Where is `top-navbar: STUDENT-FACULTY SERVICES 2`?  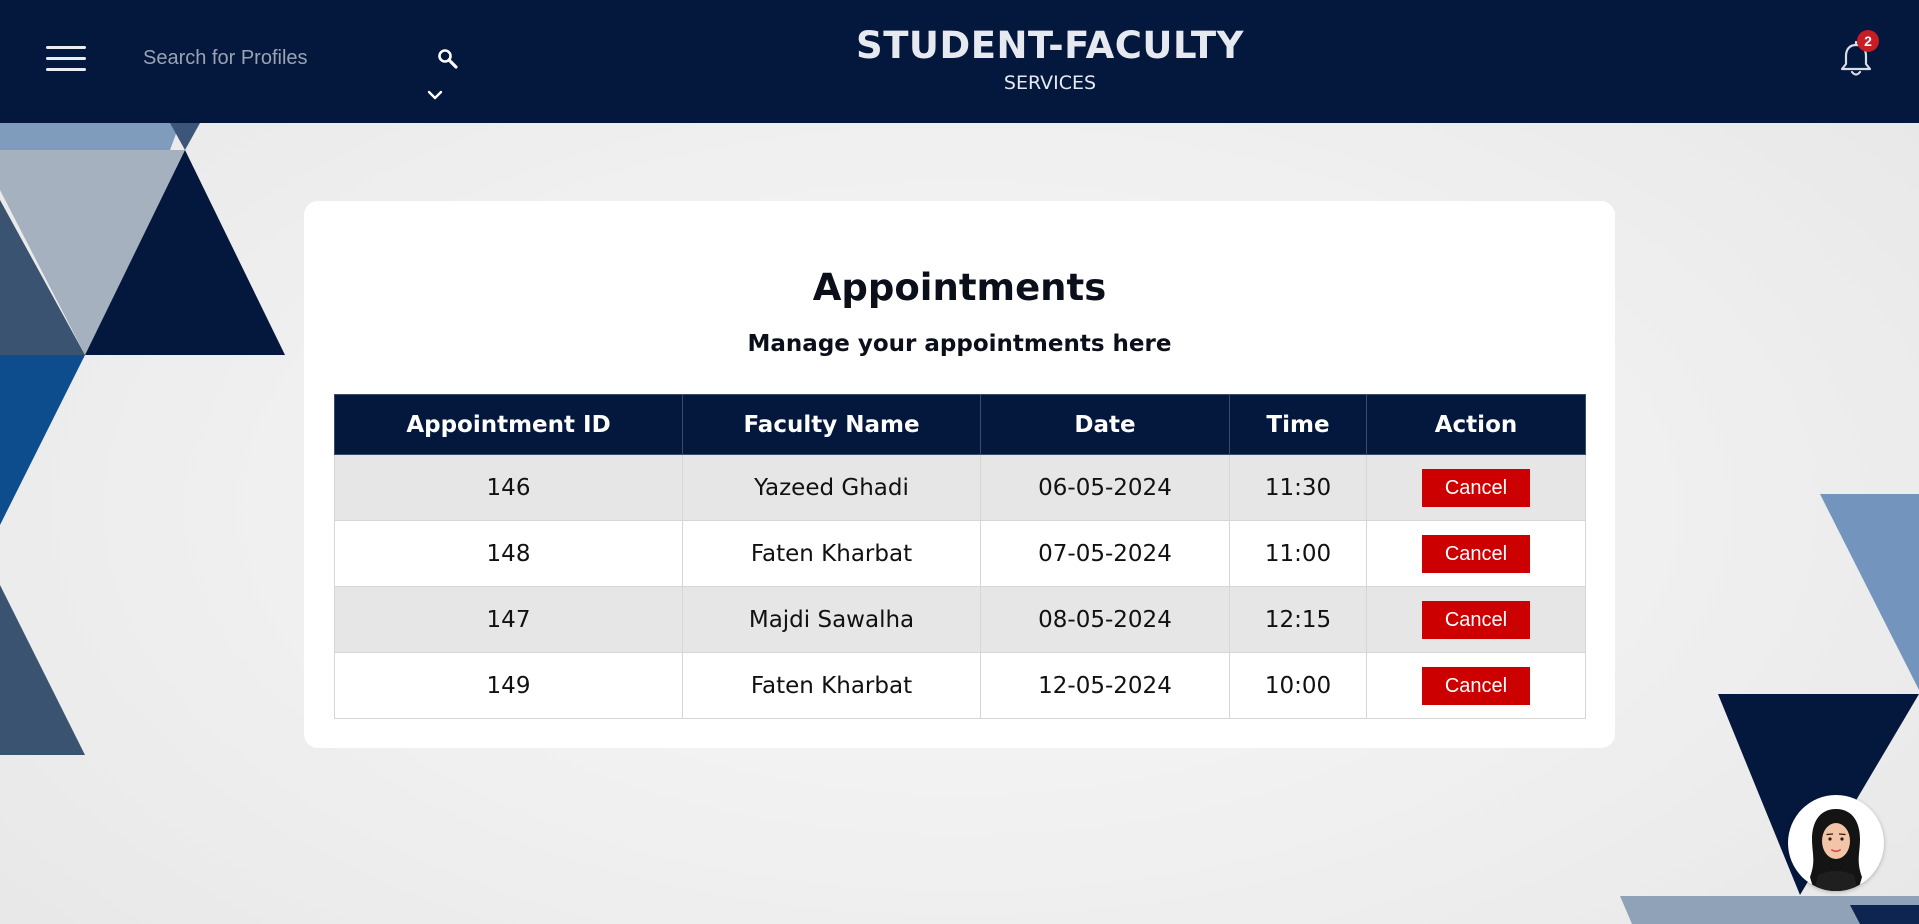
top-navbar: STUDENT-FACULTY SERVICES 2 is located at coordinates (959, 61).